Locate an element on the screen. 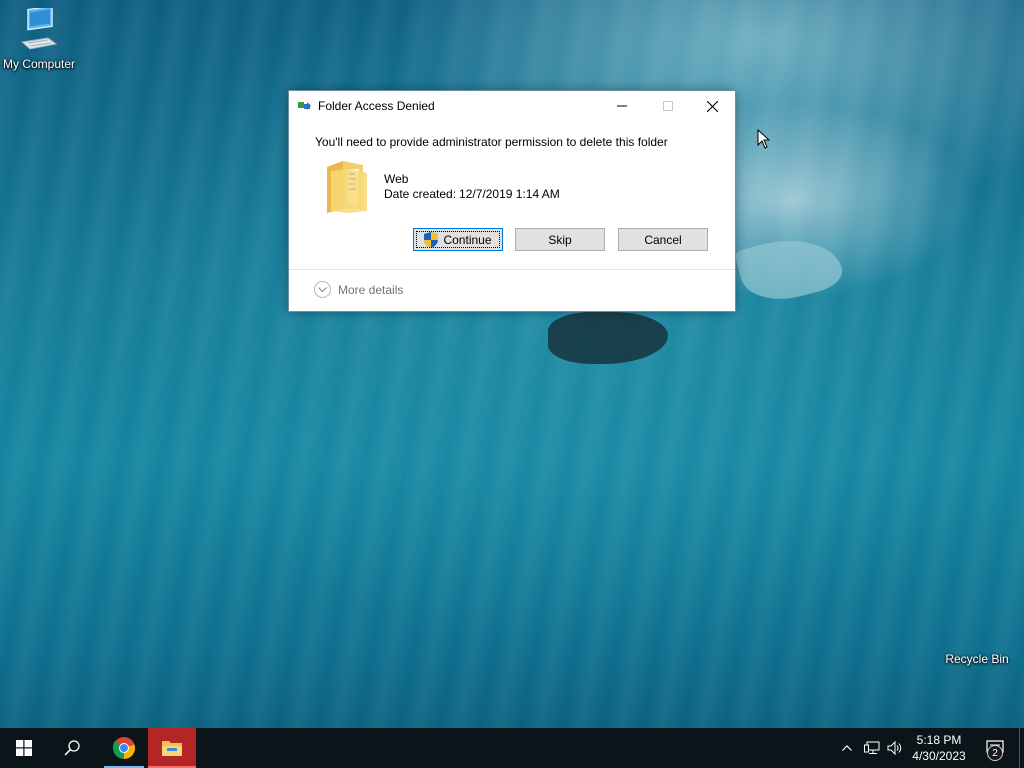  more-details-toggle: More details is located at coordinates (358, 289).